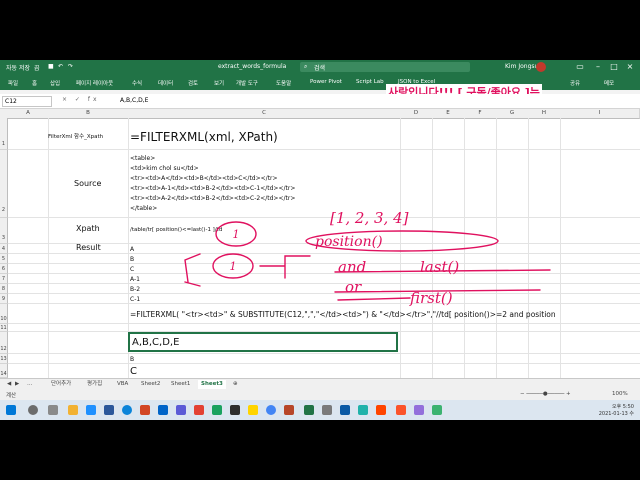  What do you see at coordinates (289, 410) in the screenshot?
I see `powerpoint-icon` at bounding box center [289, 410].